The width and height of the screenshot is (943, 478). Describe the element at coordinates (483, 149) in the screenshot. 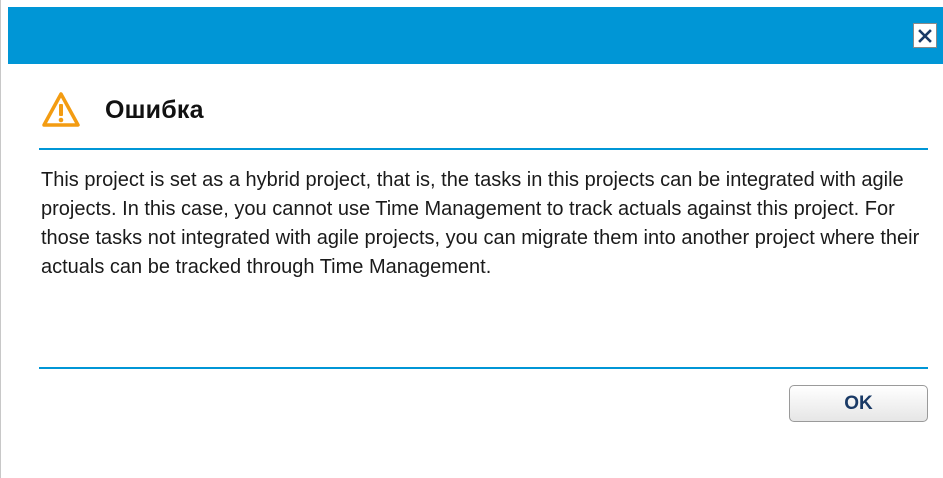

I see `header-divider` at that location.